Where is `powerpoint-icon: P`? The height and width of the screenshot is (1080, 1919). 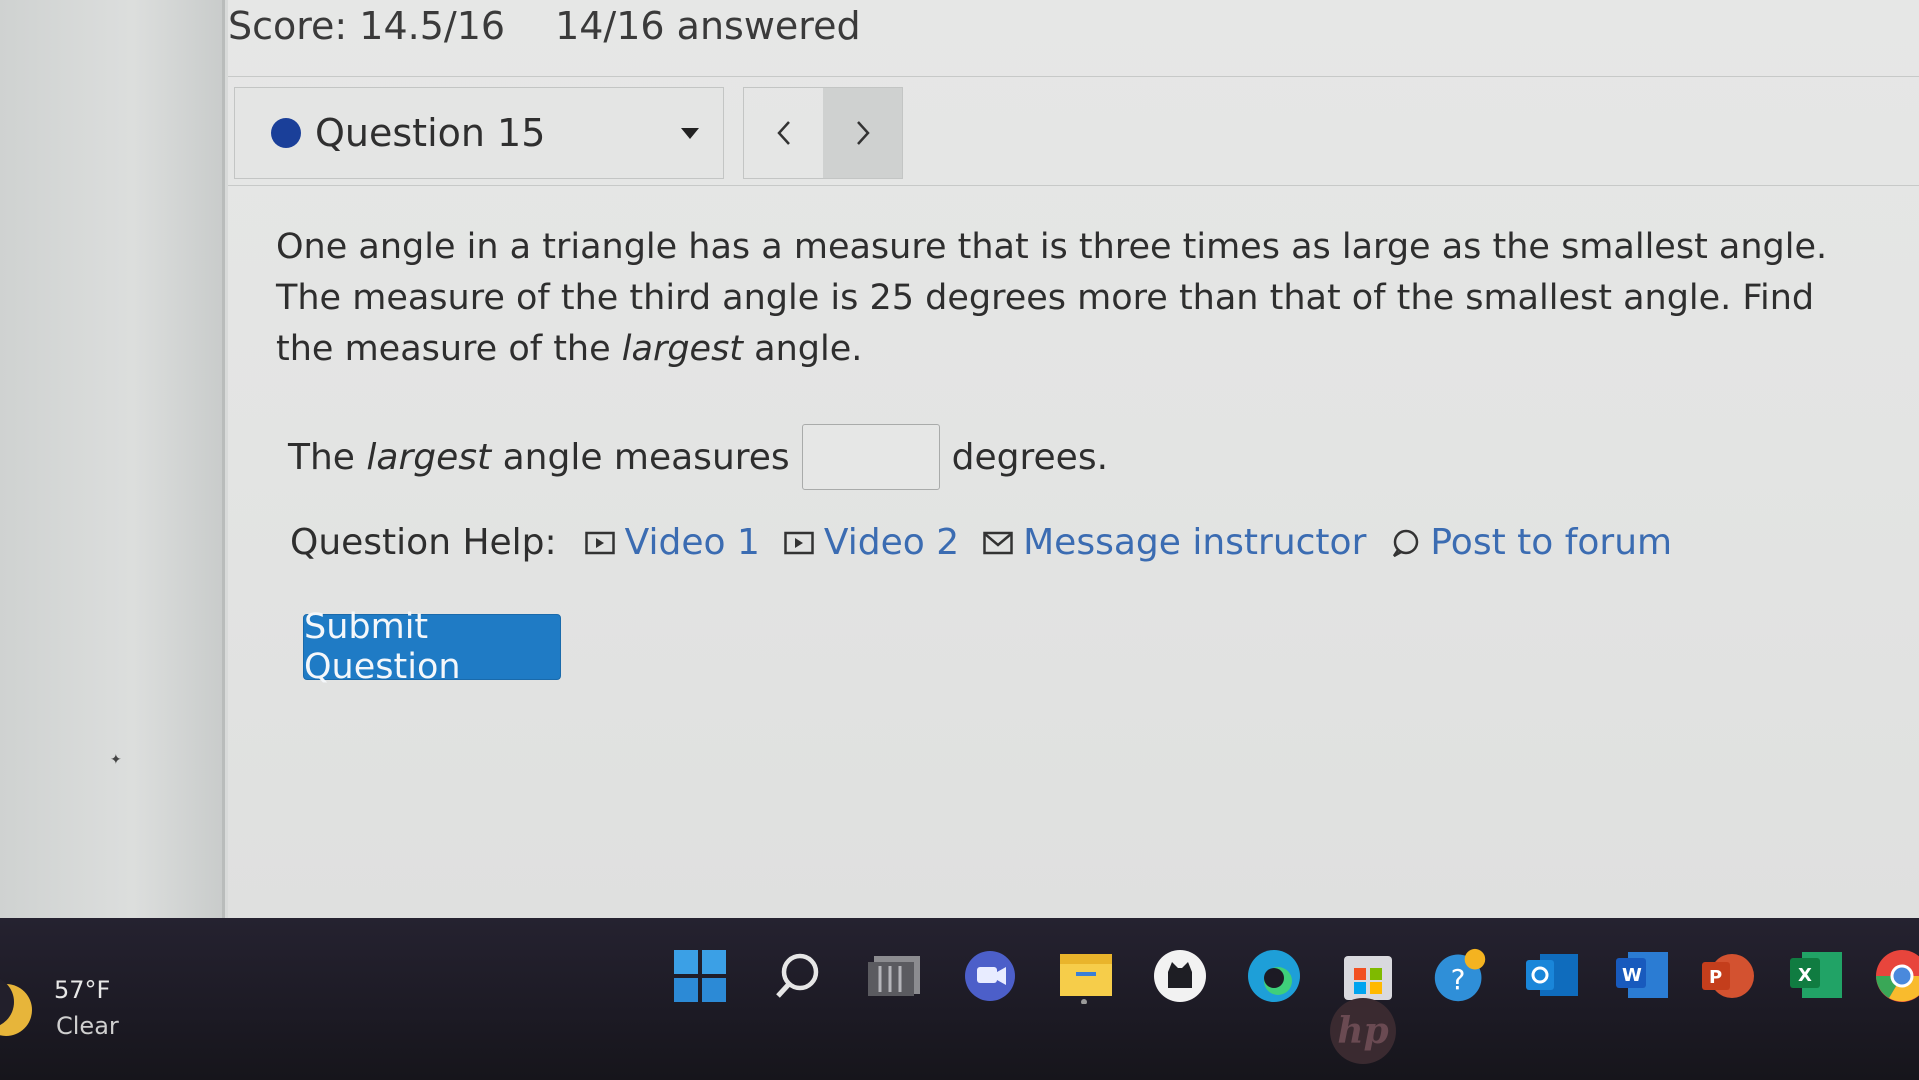
powerpoint-icon: P is located at coordinates (1728, 976).